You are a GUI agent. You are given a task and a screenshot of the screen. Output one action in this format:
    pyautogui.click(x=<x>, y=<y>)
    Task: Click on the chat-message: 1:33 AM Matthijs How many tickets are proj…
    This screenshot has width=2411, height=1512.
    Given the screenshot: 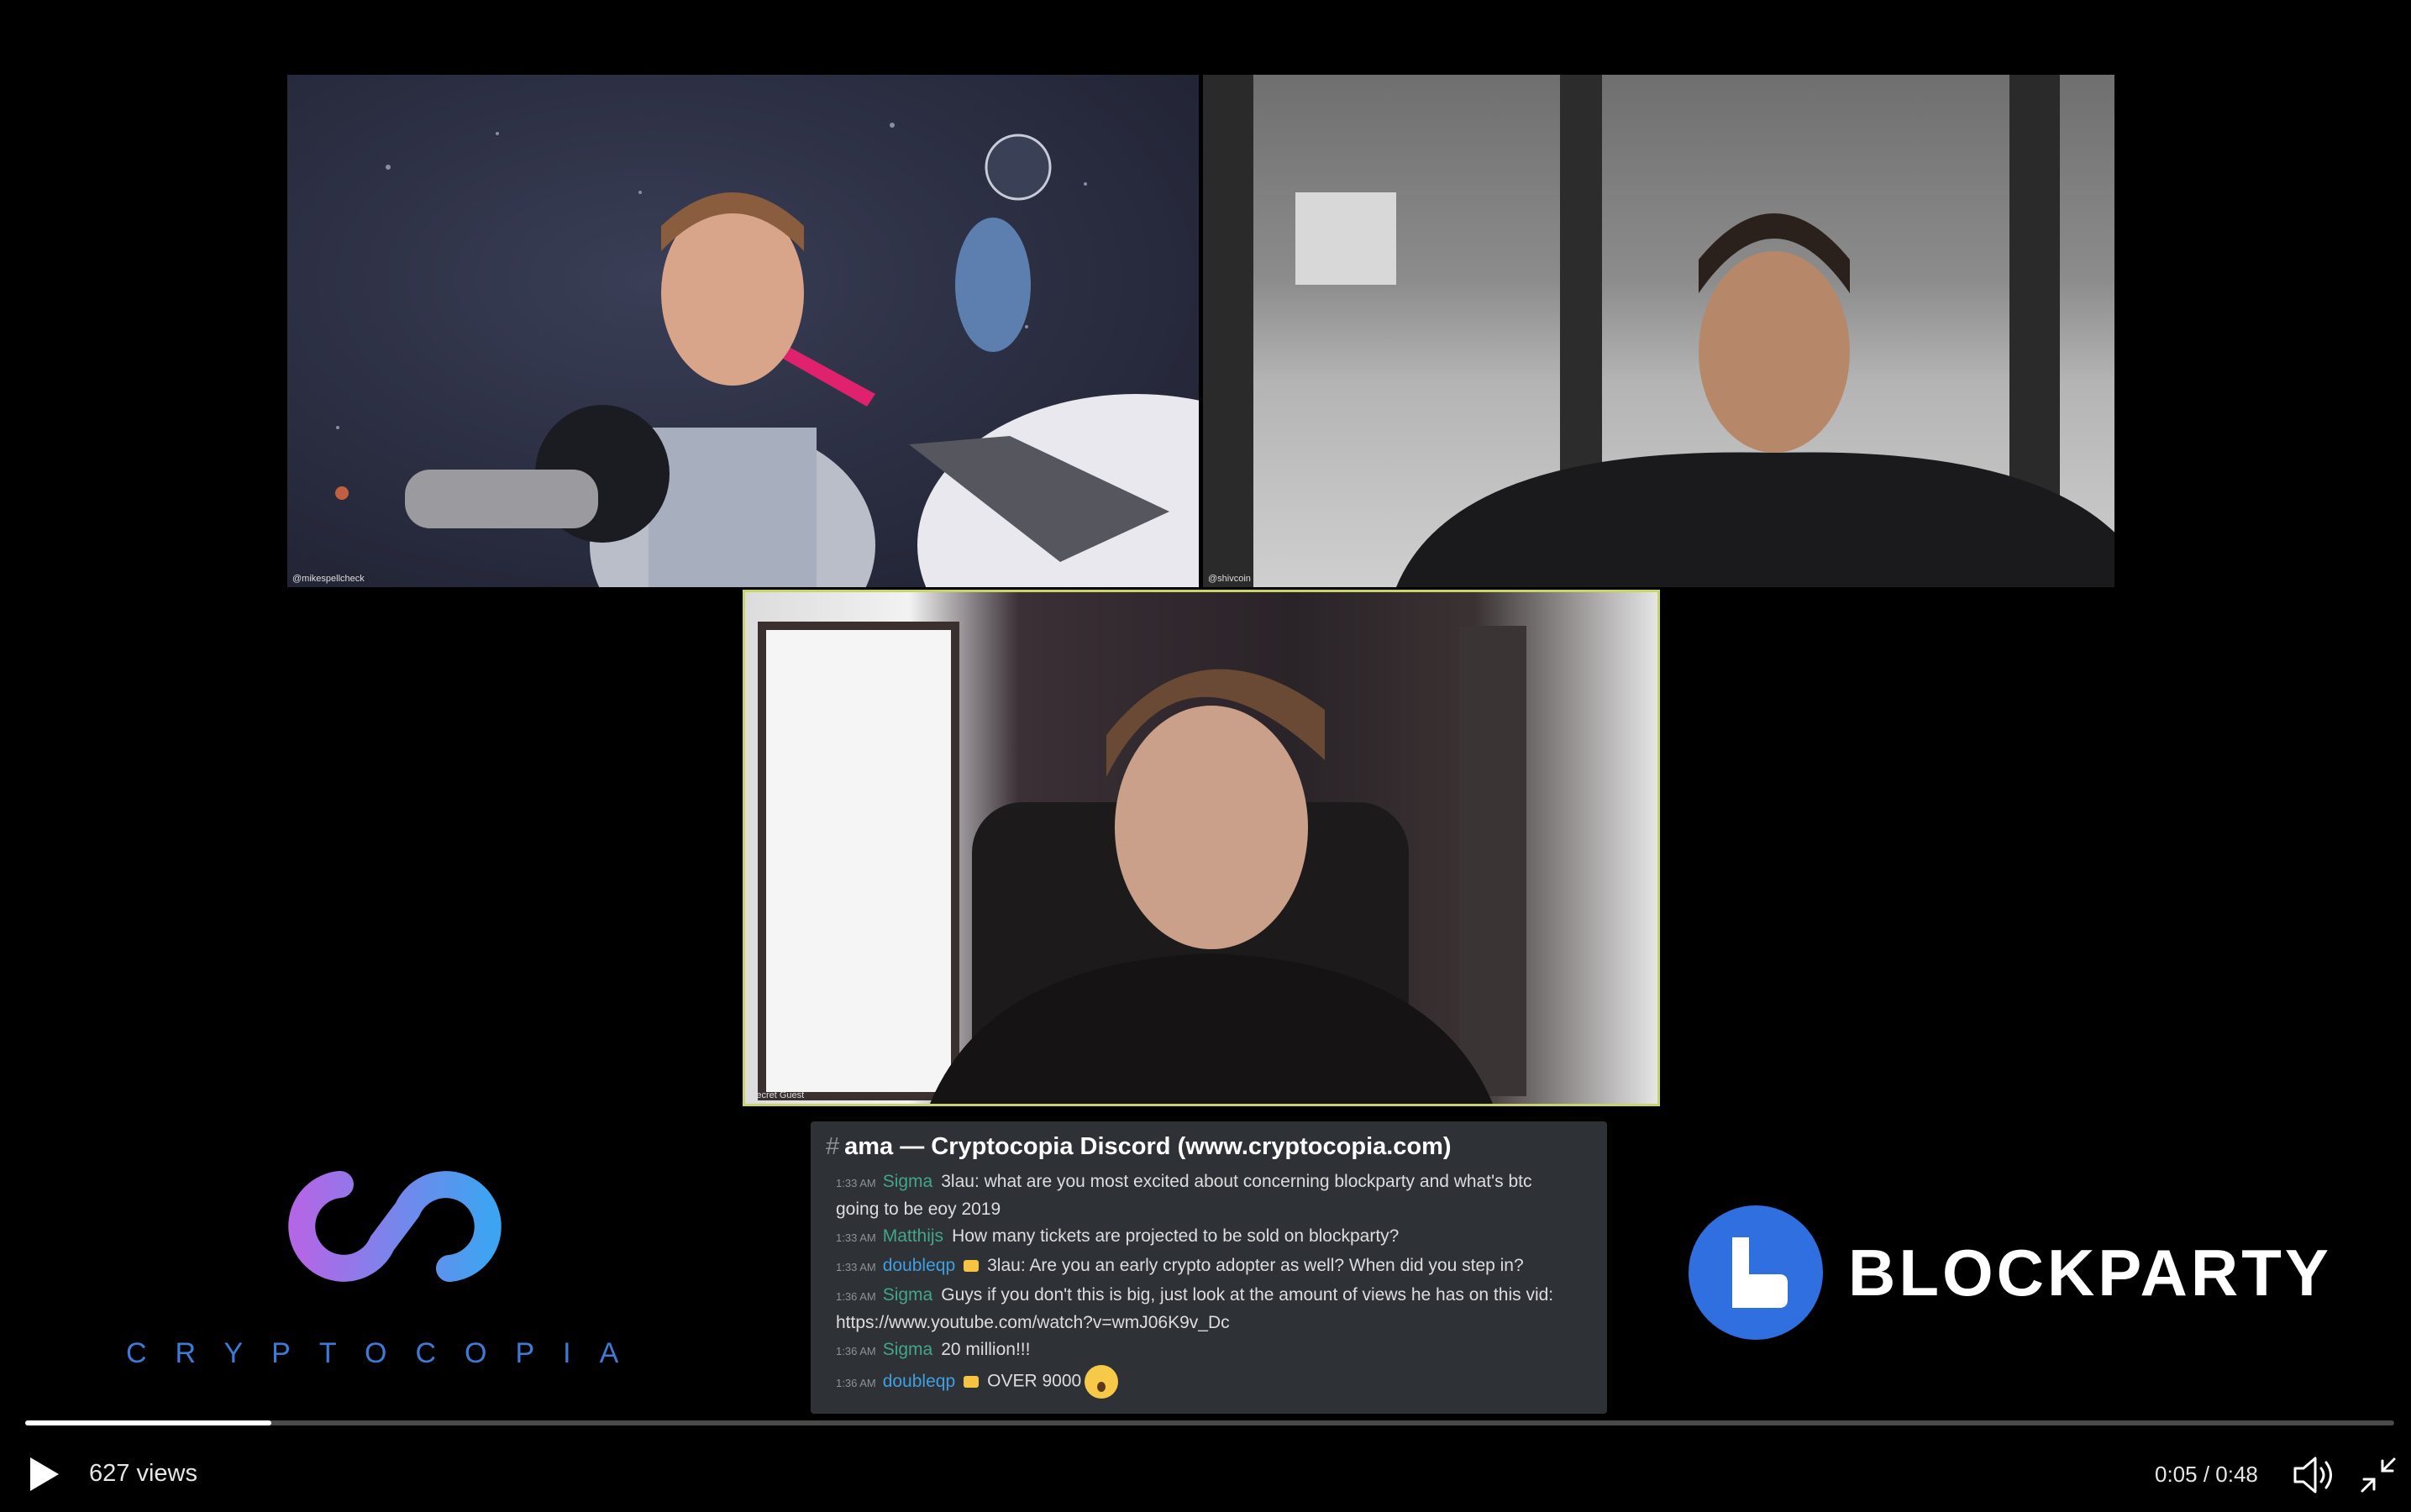 What is the action you would take?
    pyautogui.click(x=1205, y=1237)
    